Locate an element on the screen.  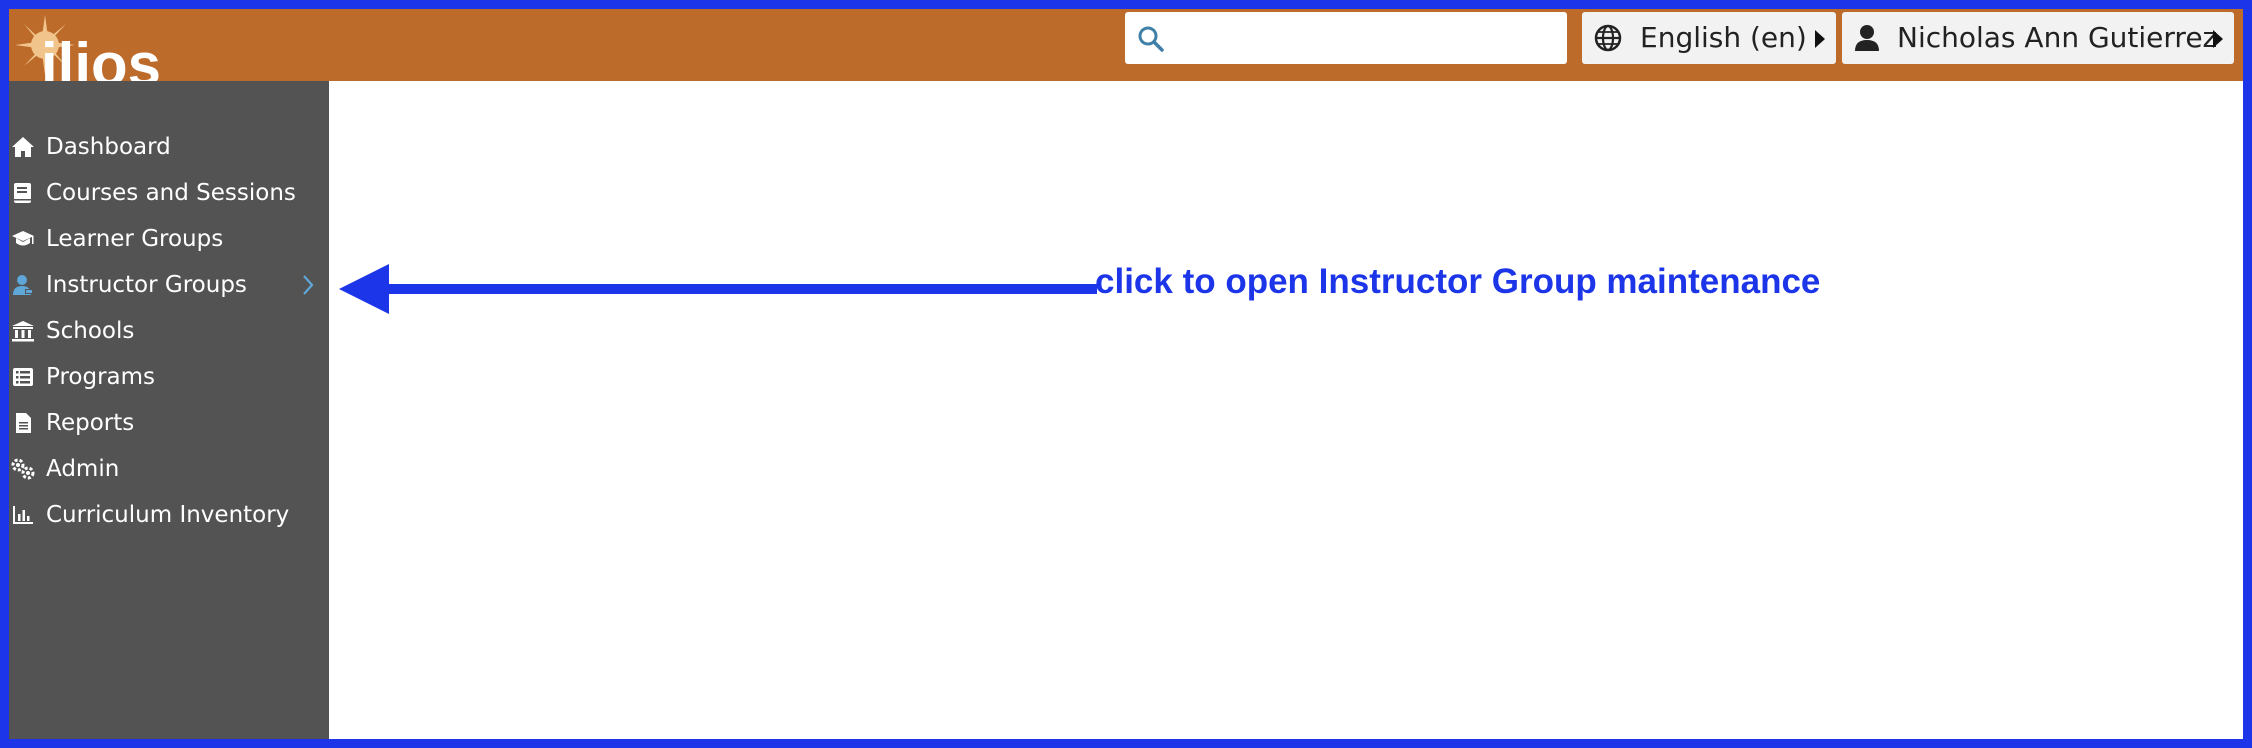
book-icon is located at coordinates (22, 193).